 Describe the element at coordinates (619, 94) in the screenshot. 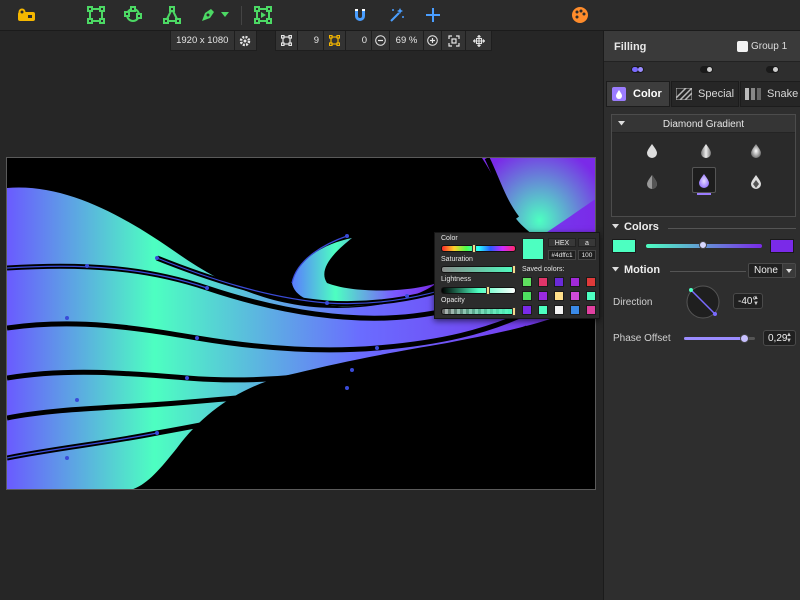

I see `droplet-icon` at that location.